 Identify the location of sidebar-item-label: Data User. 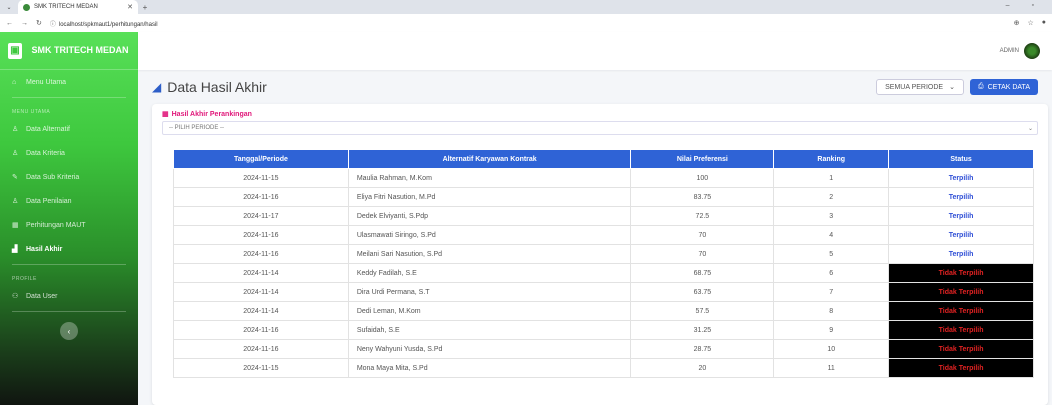
(42, 296).